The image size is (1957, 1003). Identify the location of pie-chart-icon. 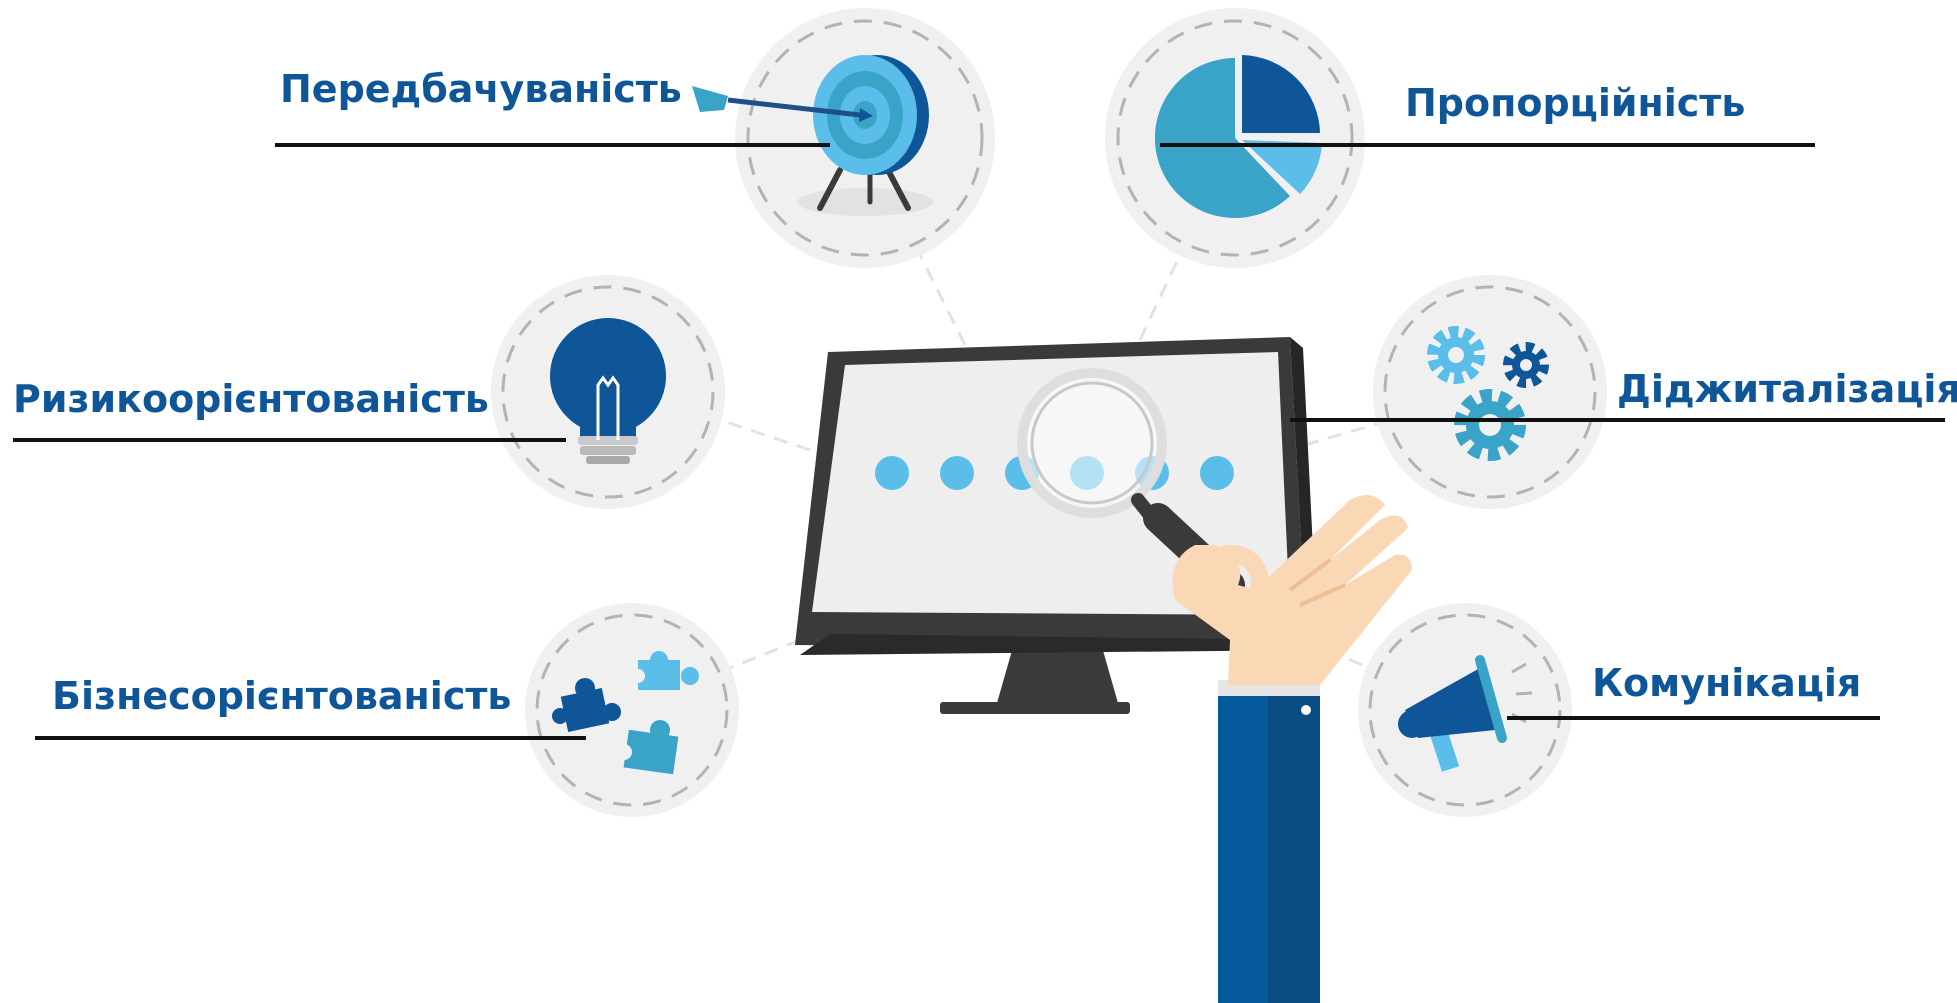
(1235, 138).